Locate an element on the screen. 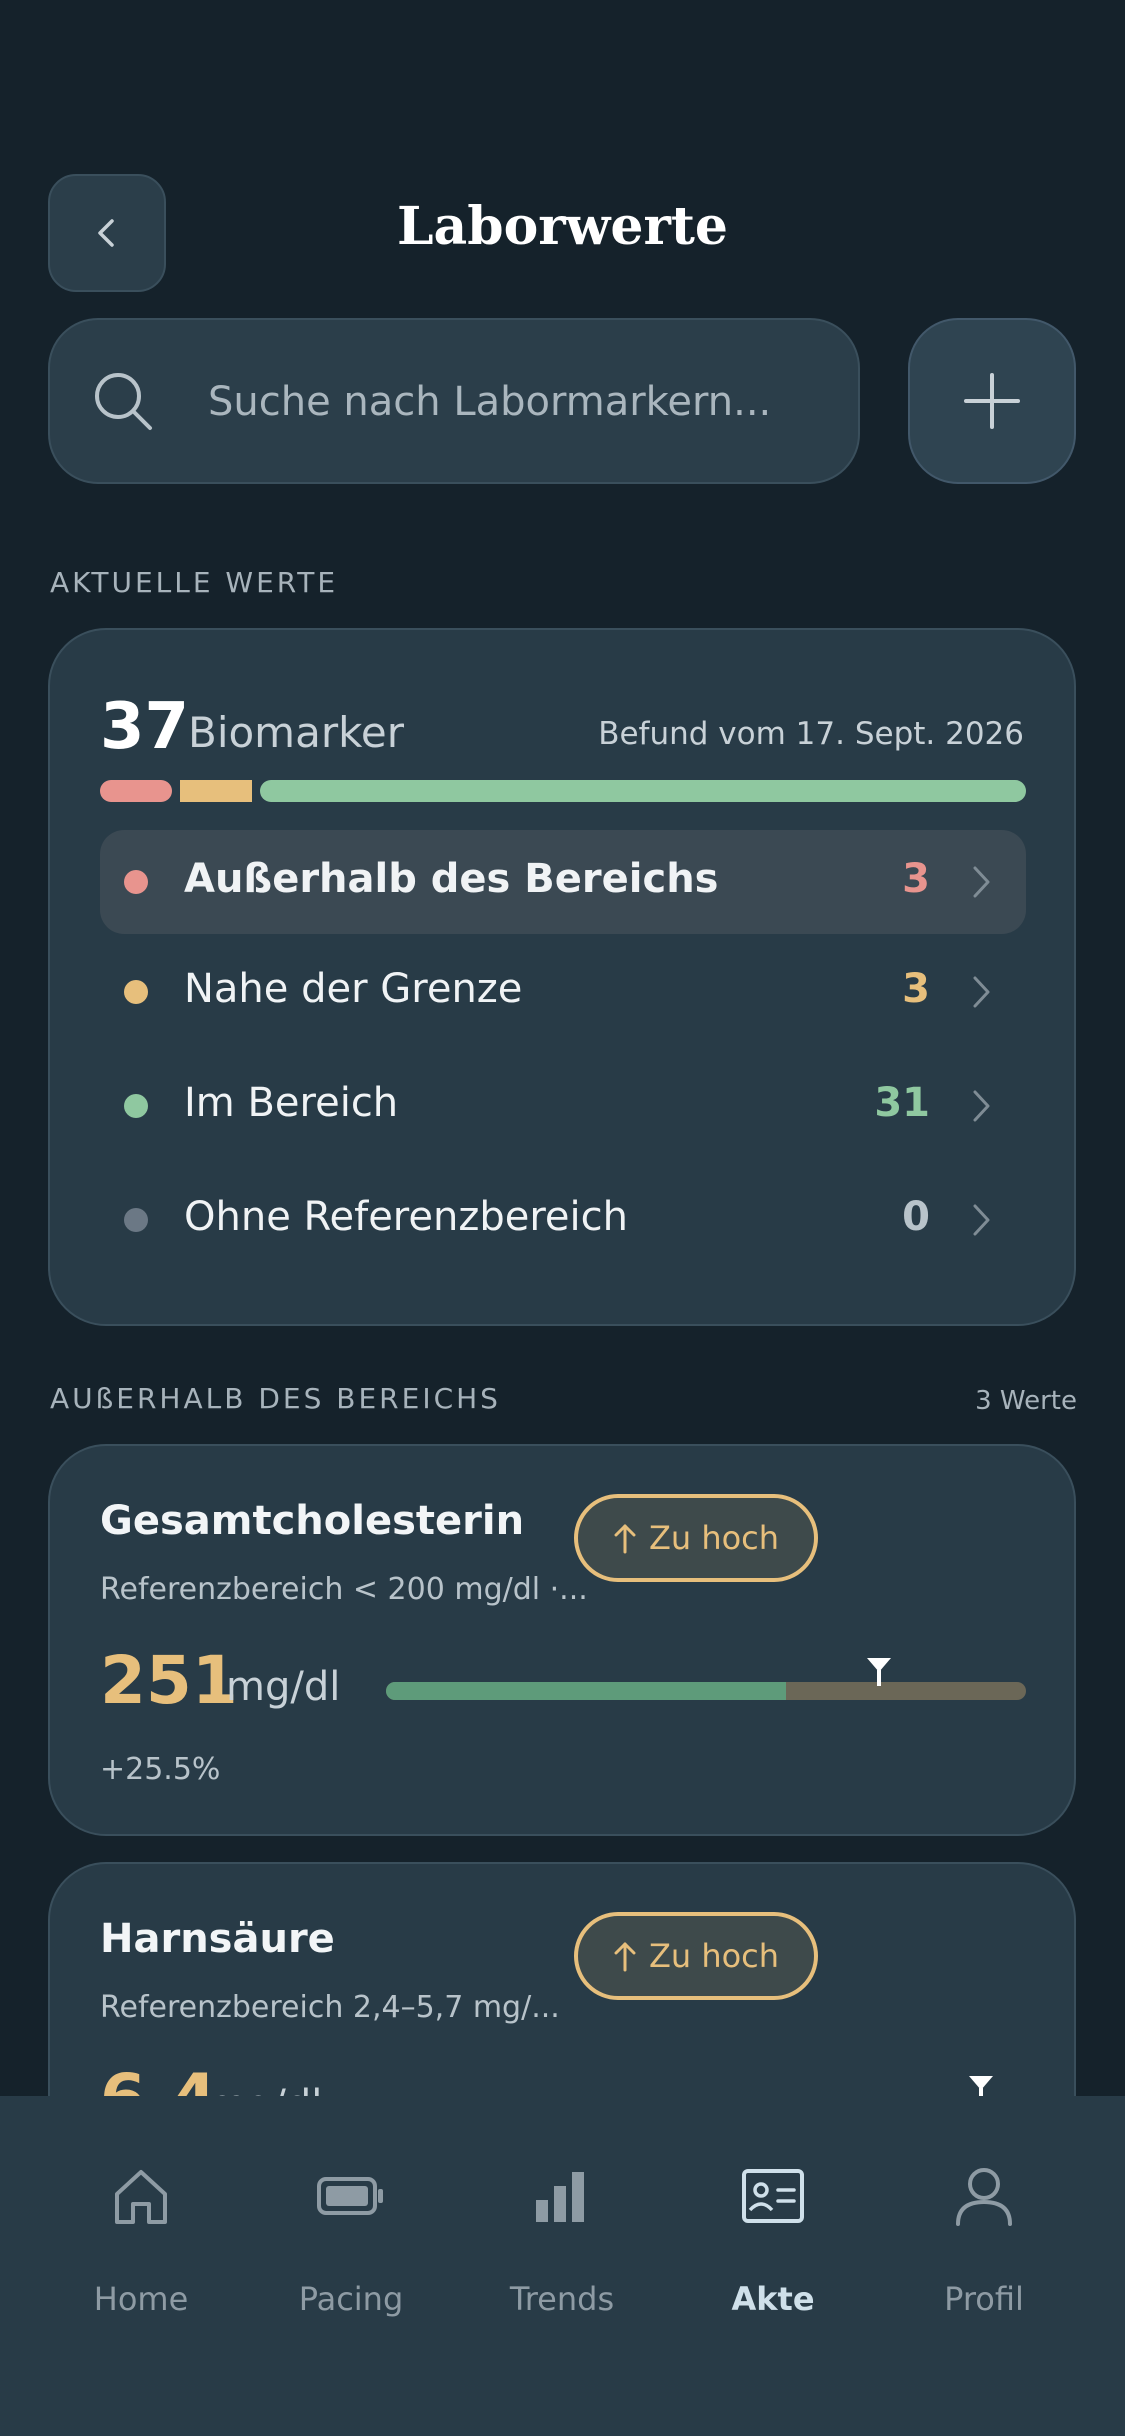  nav-item-trends: Trends is located at coordinates (562, 2237).